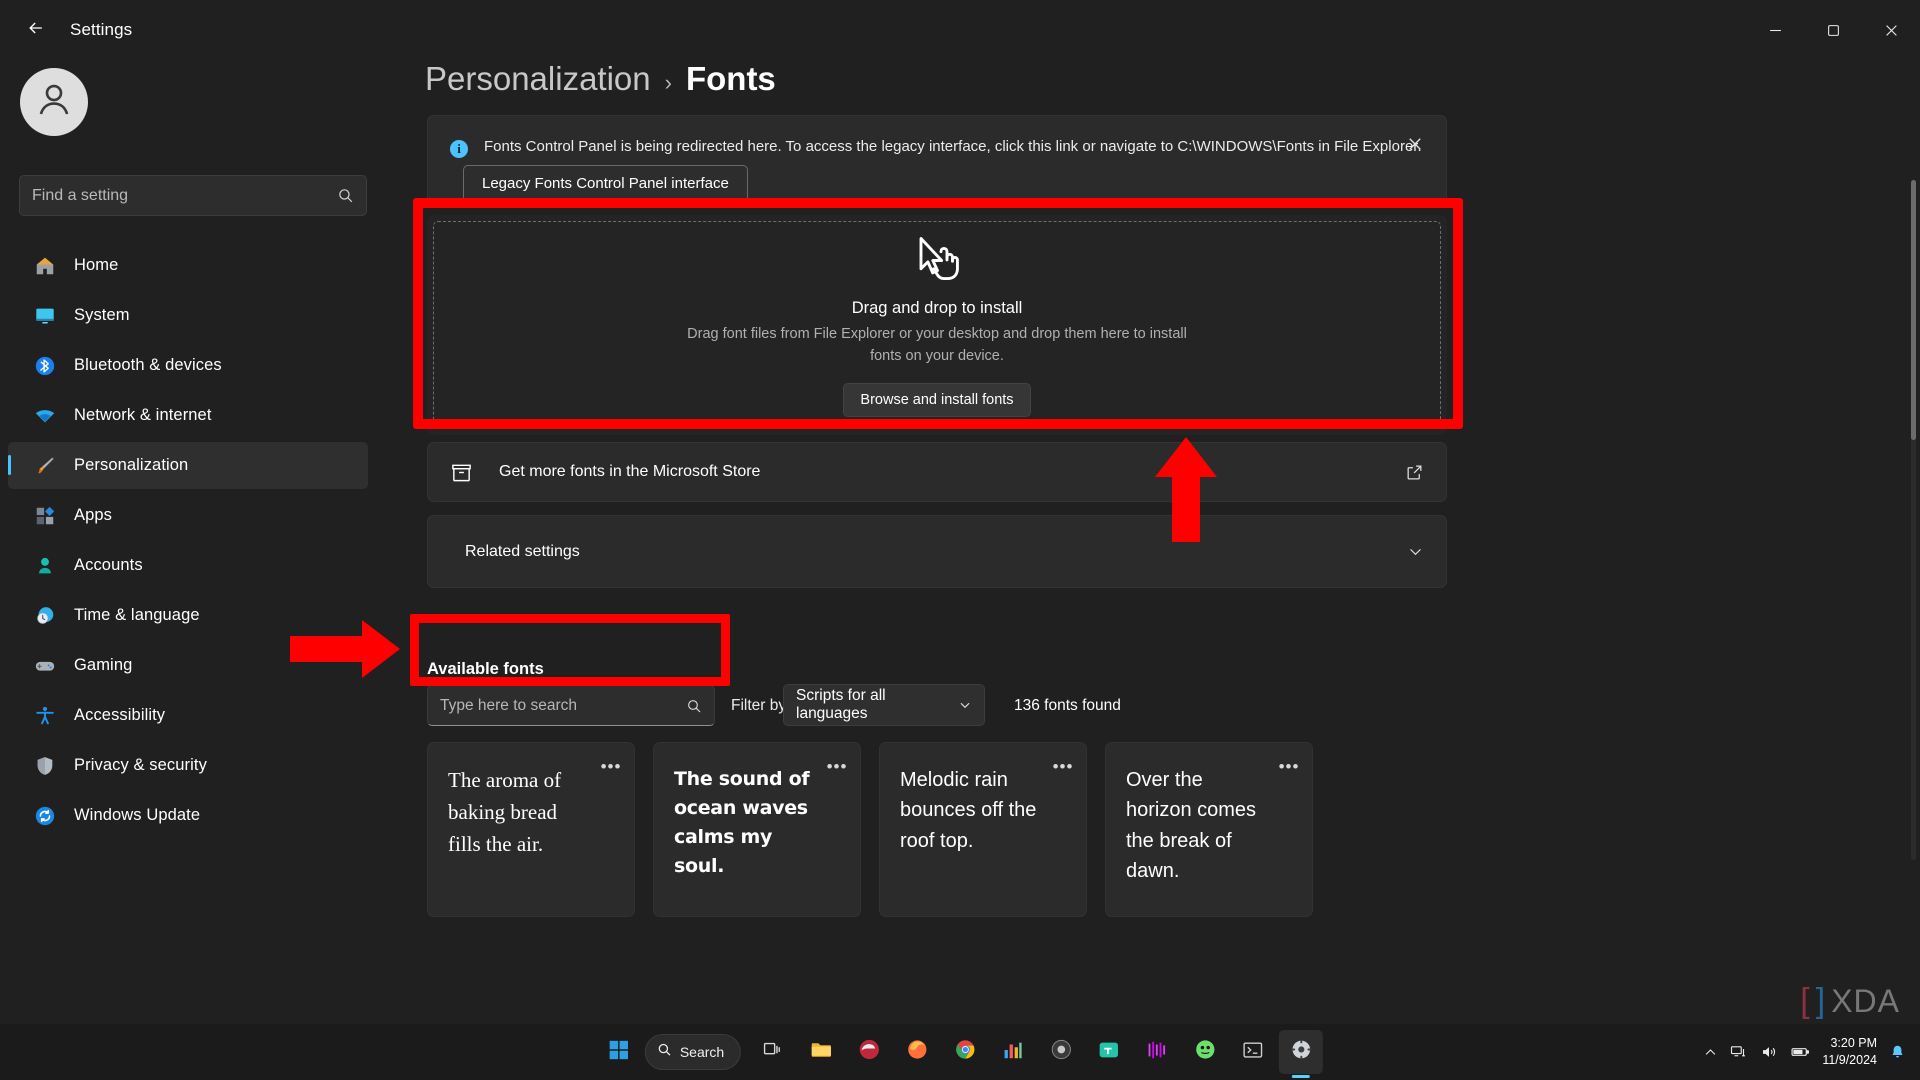 This screenshot has width=1920, height=1080. I want to click on apps-icon, so click(45, 516).